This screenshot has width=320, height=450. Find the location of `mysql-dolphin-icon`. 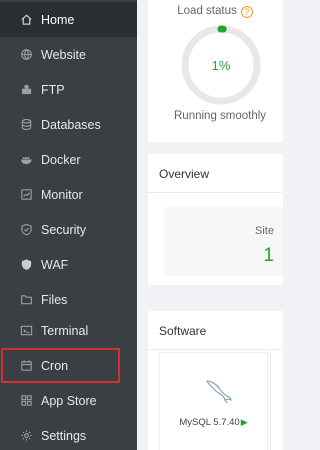

mysql-dolphin-icon is located at coordinates (219, 392).